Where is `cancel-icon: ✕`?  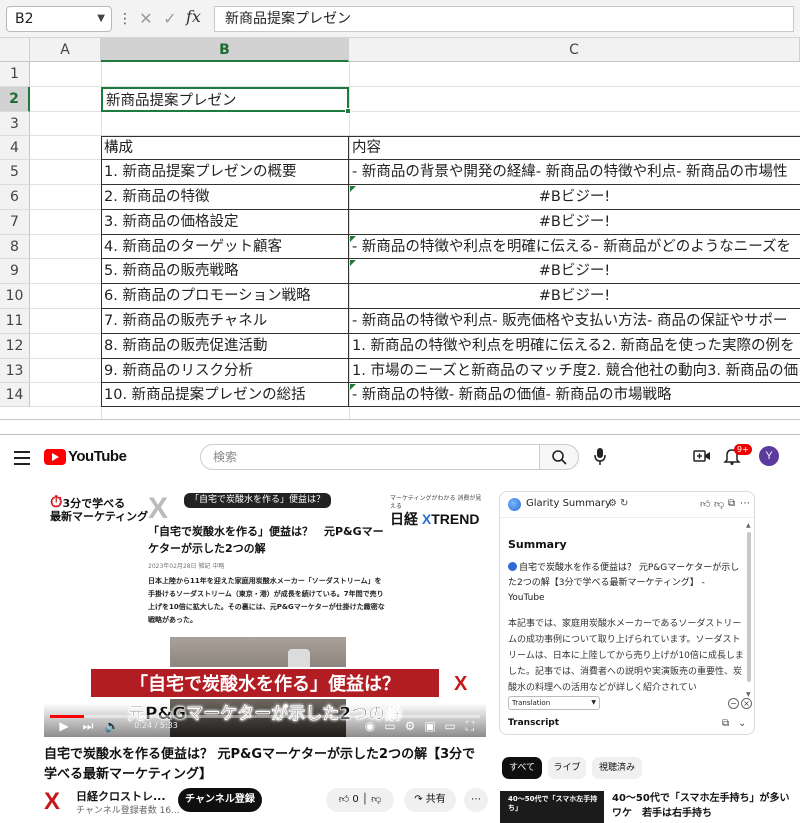
cancel-icon: ✕ is located at coordinates (146, 19).